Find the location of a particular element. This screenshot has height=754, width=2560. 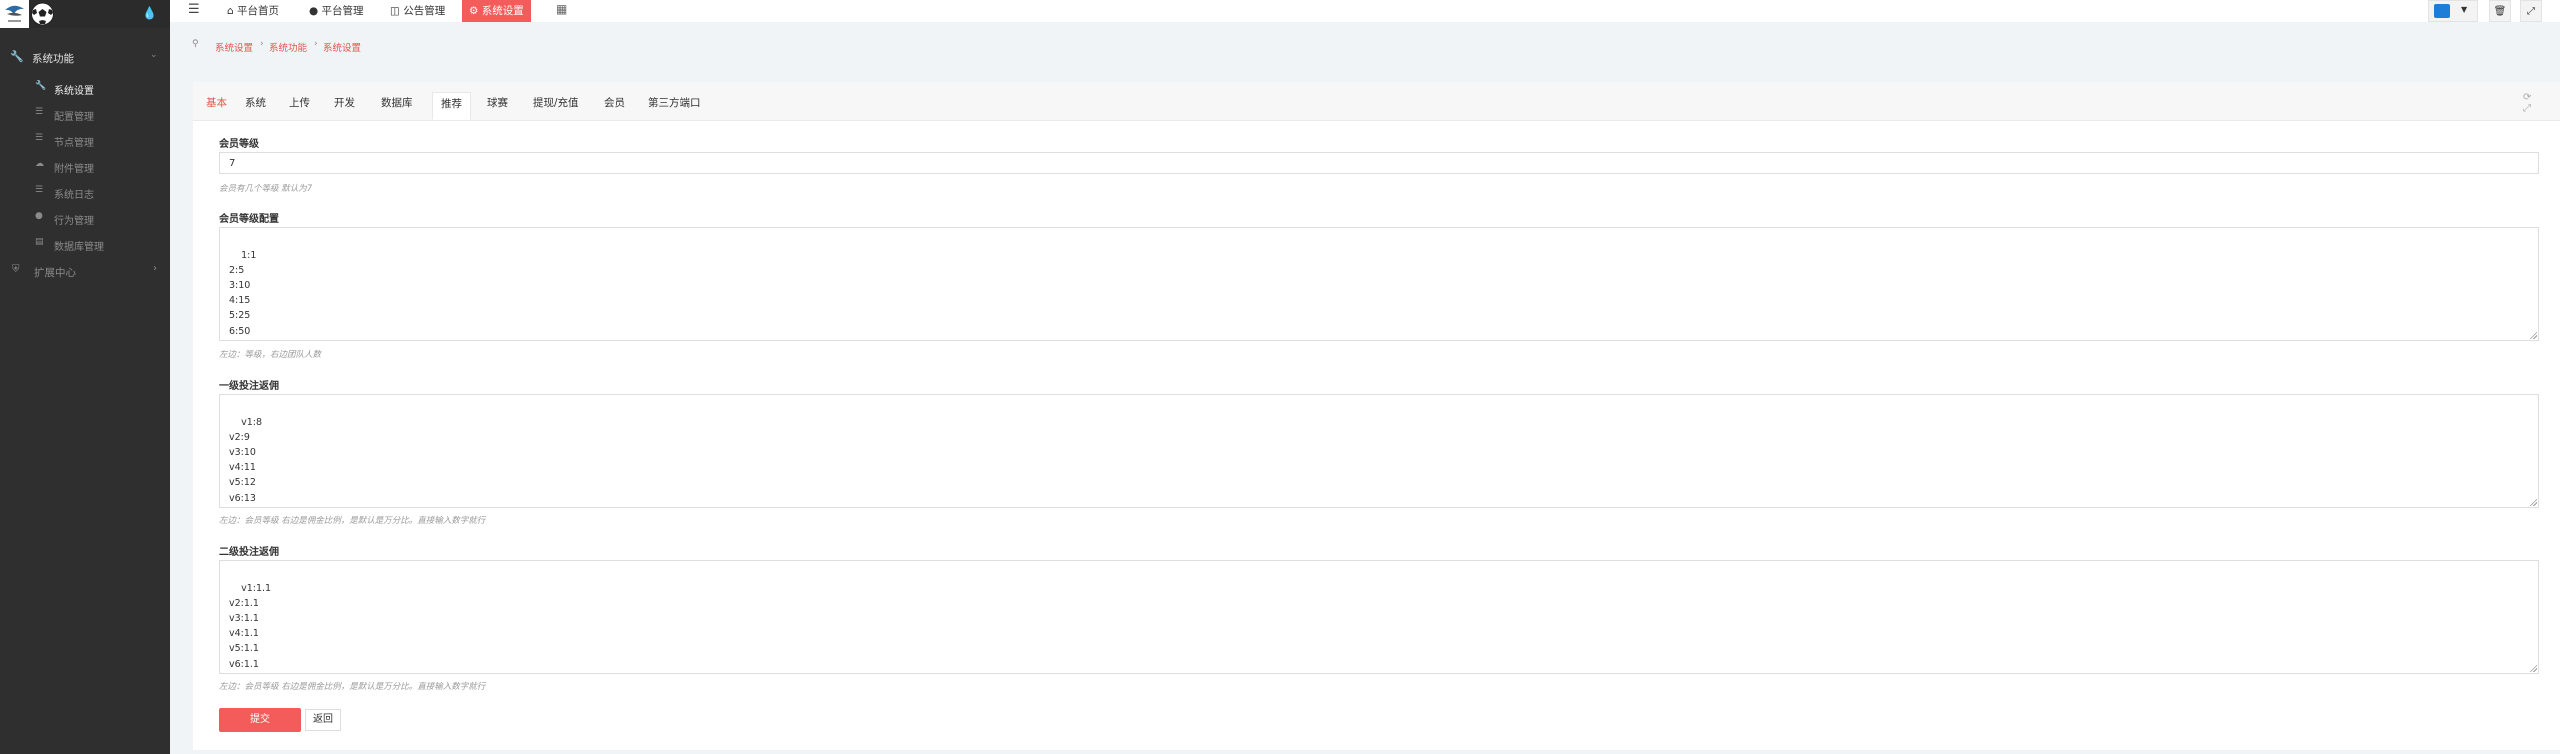

sidebar-group-system: 🔧 系统功能 ⌄ is located at coordinates (85, 58).